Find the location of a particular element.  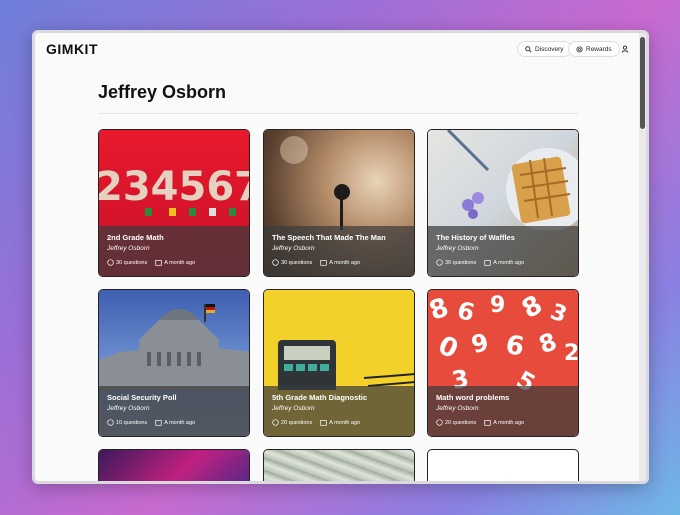

card-title: Math word problems is located at coordinates (473, 397).